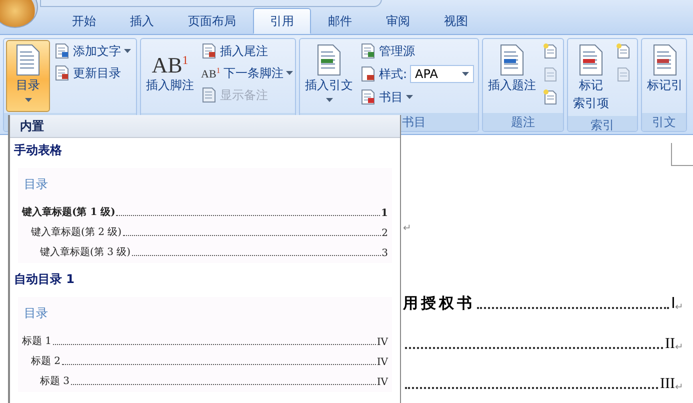 The height and width of the screenshot is (403, 693). I want to click on page-number: 3, so click(385, 253).